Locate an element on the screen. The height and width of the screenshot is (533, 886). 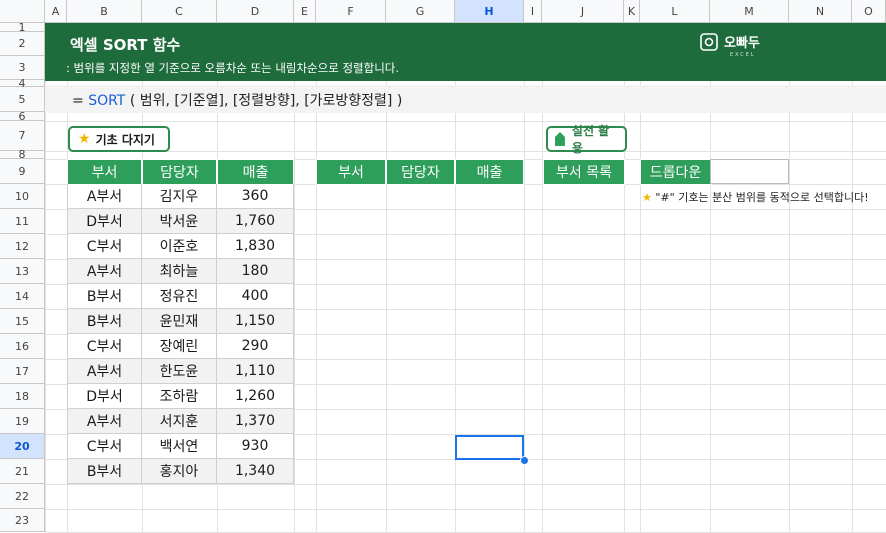
source-cell: 조하람 is located at coordinates (179, 396).